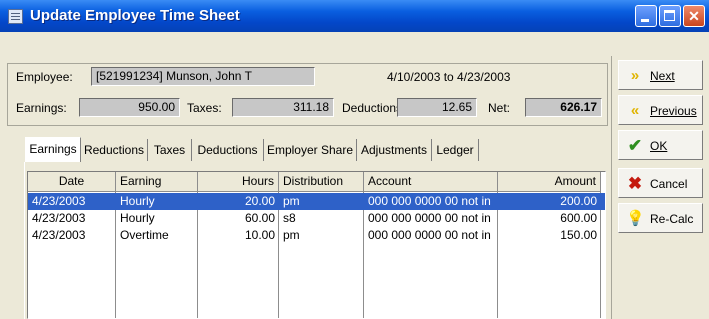  Describe the element at coordinates (238, 182) in the screenshot. I see `column-header-hours: Hours` at that location.